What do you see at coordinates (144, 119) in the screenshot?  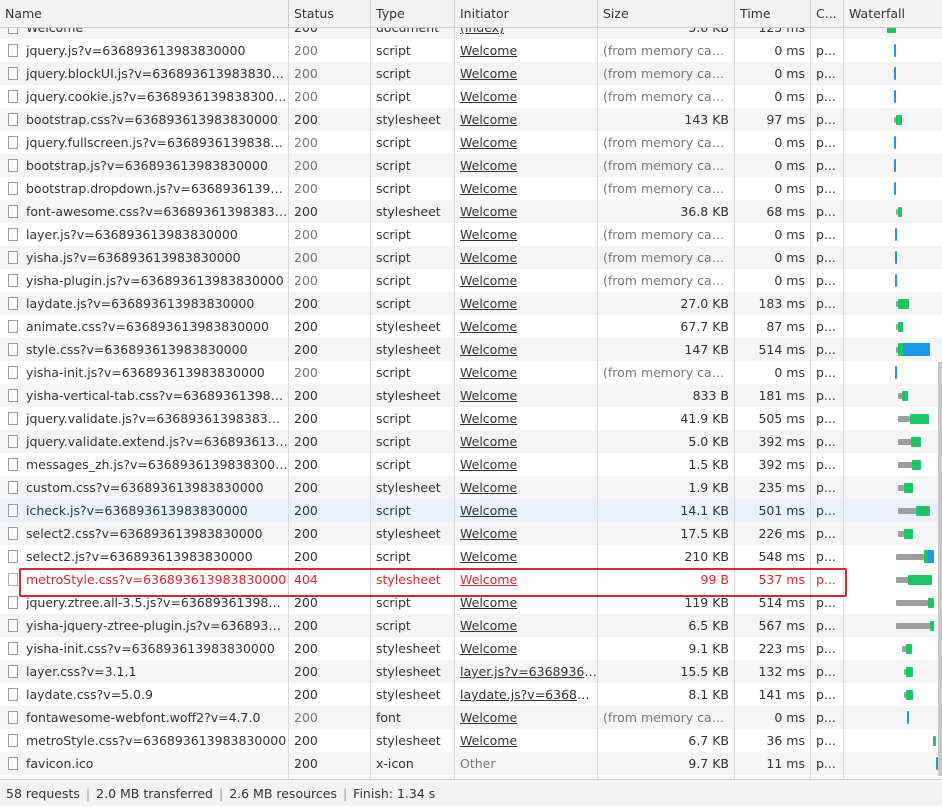 I see `request-name: bootstrap.css?v=636893613983830000` at bounding box center [144, 119].